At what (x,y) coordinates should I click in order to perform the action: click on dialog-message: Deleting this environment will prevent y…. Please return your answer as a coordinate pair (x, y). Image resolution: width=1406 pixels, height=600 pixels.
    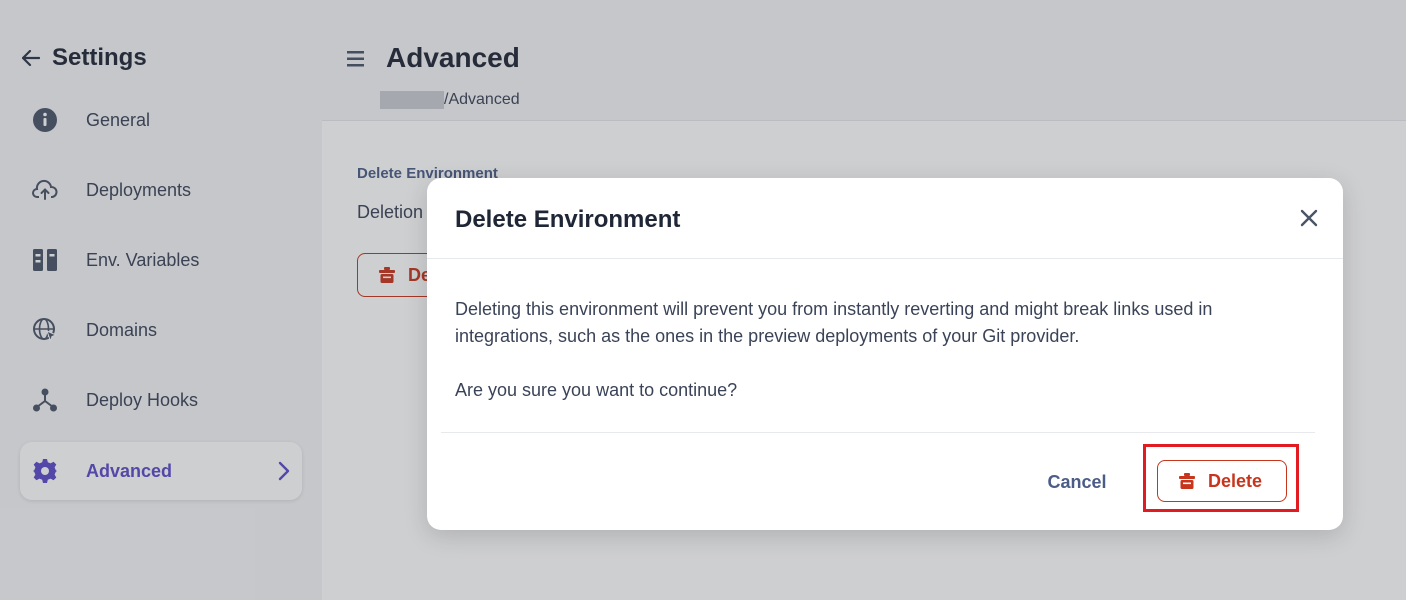
    Looking at the image, I should click on (834, 322).